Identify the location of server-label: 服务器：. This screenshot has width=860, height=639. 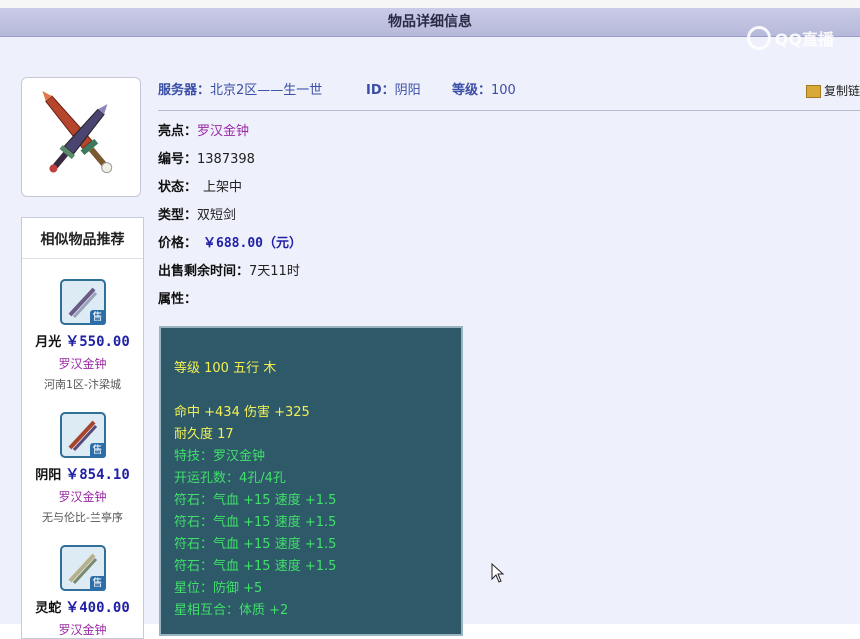
(184, 90).